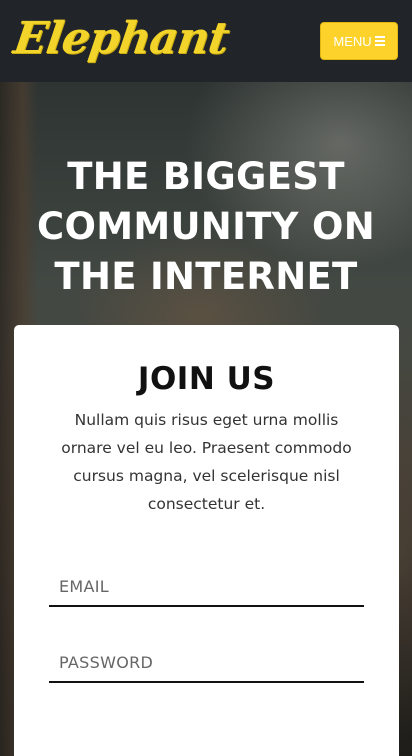 This screenshot has height=756, width=412. What do you see at coordinates (352, 41) in the screenshot?
I see `menu-button-label: MENU` at bounding box center [352, 41].